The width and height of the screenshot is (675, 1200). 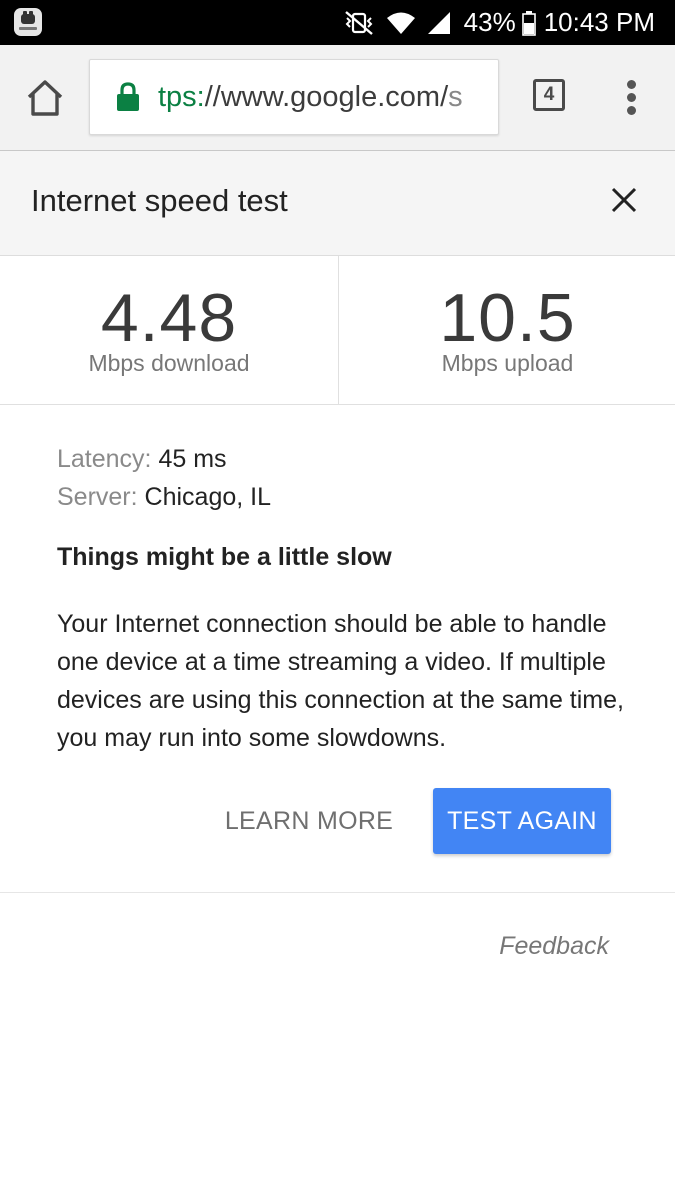 I want to click on wifi-icon, so click(x=400, y=23).